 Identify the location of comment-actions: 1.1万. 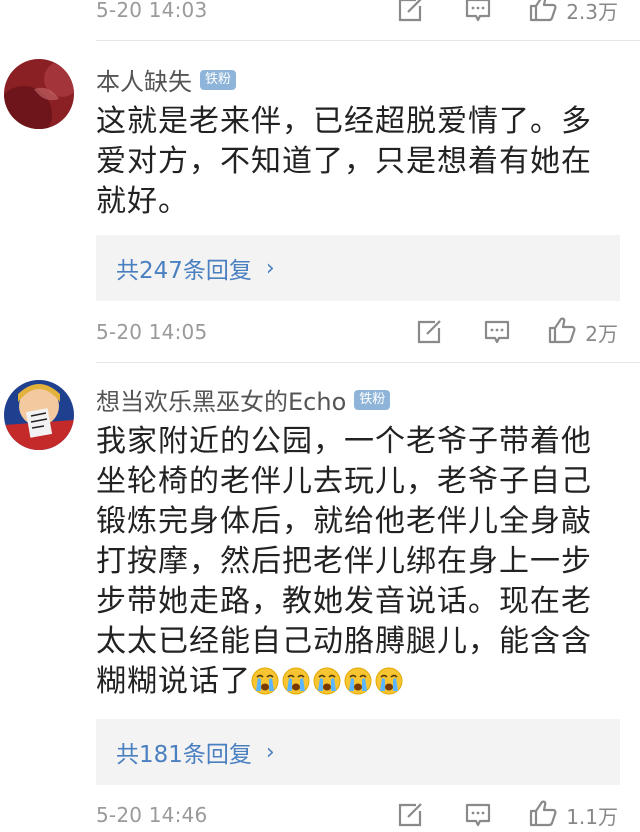
(488, 815).